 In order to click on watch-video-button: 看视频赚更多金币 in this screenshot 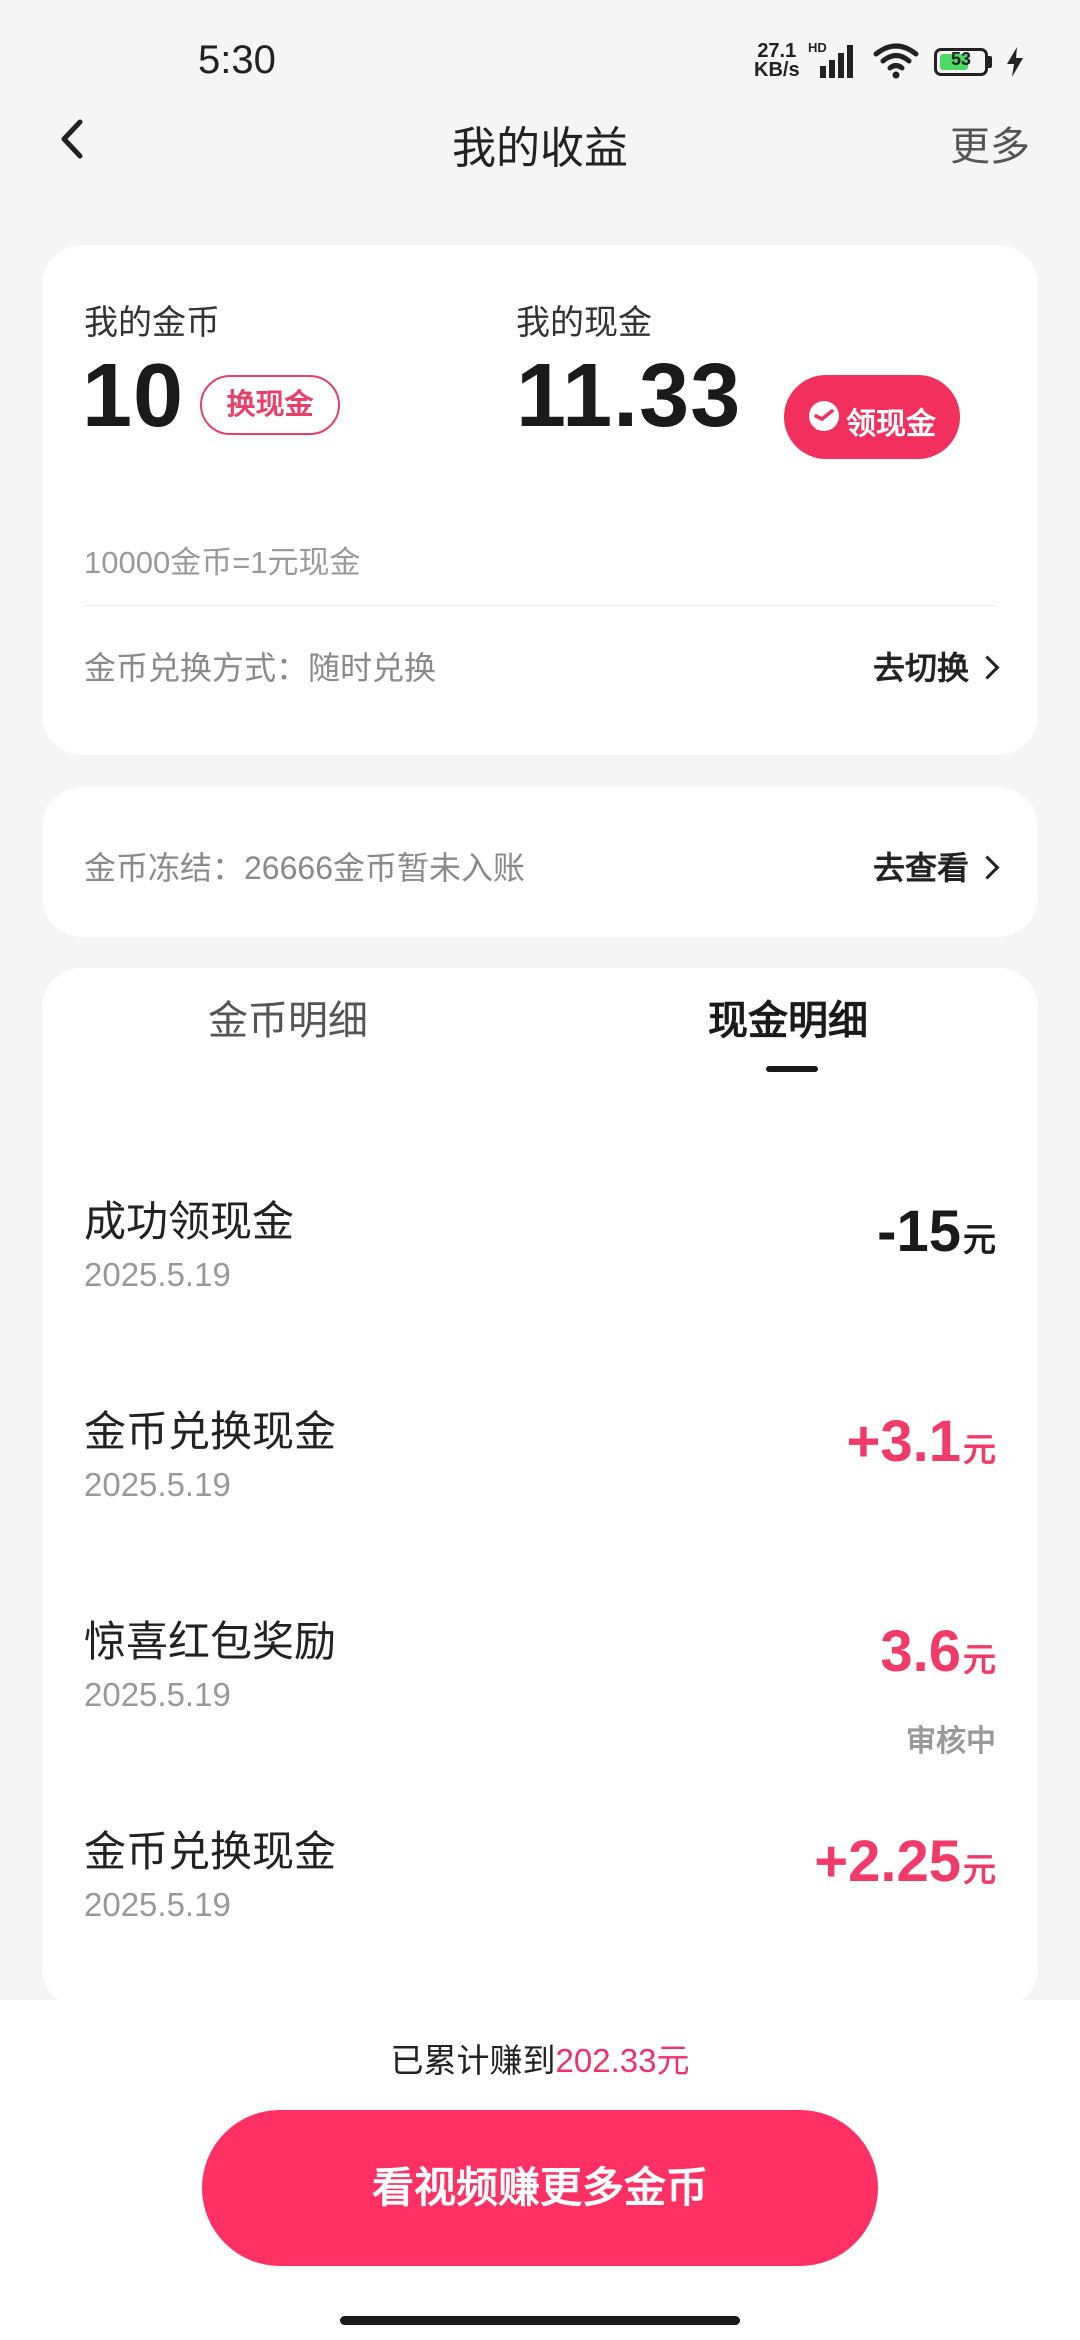, I will do `click(540, 2188)`.